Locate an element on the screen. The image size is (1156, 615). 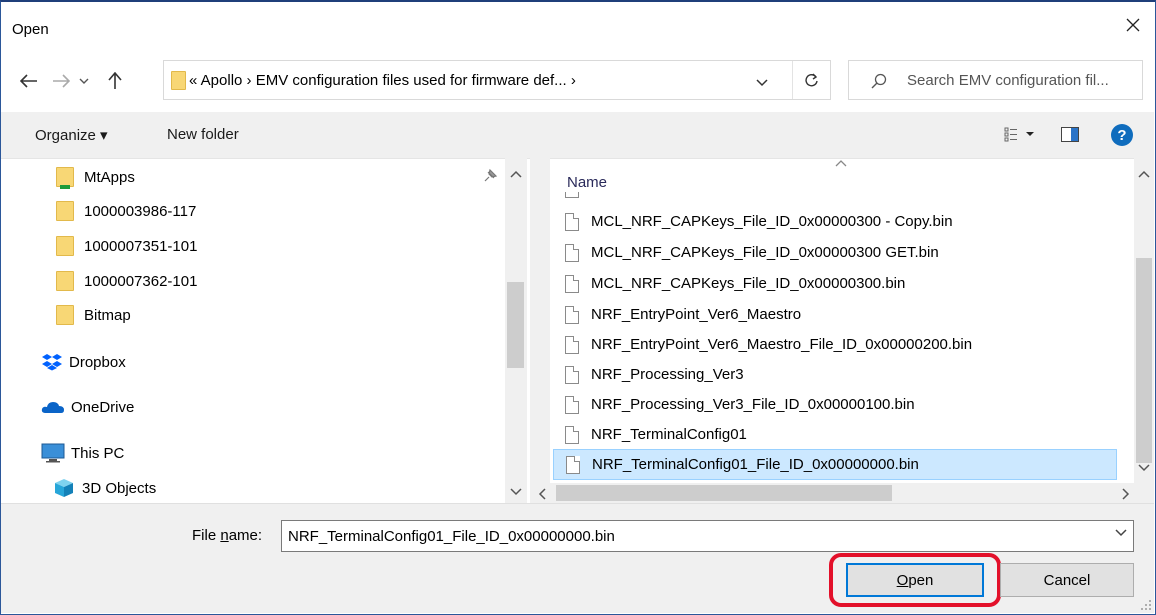
open-button: Open is located at coordinates (915, 580).